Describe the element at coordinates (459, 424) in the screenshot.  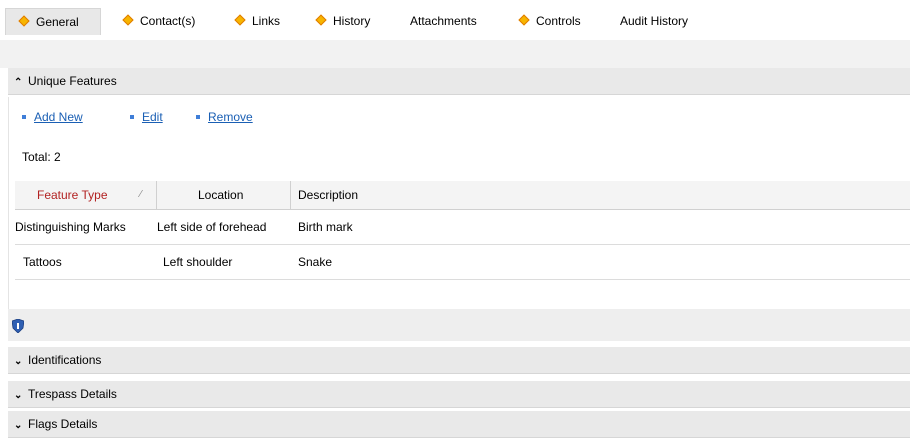
I see `section-header-flags-details: ⌄ Flags Details` at that location.